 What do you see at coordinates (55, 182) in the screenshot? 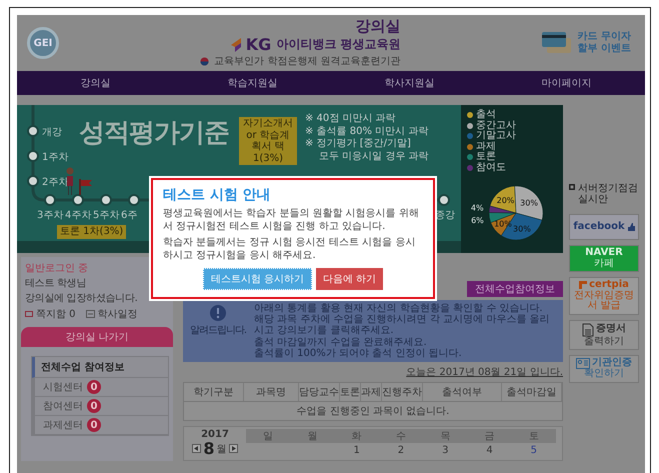
I see `week-label: 2주차` at bounding box center [55, 182].